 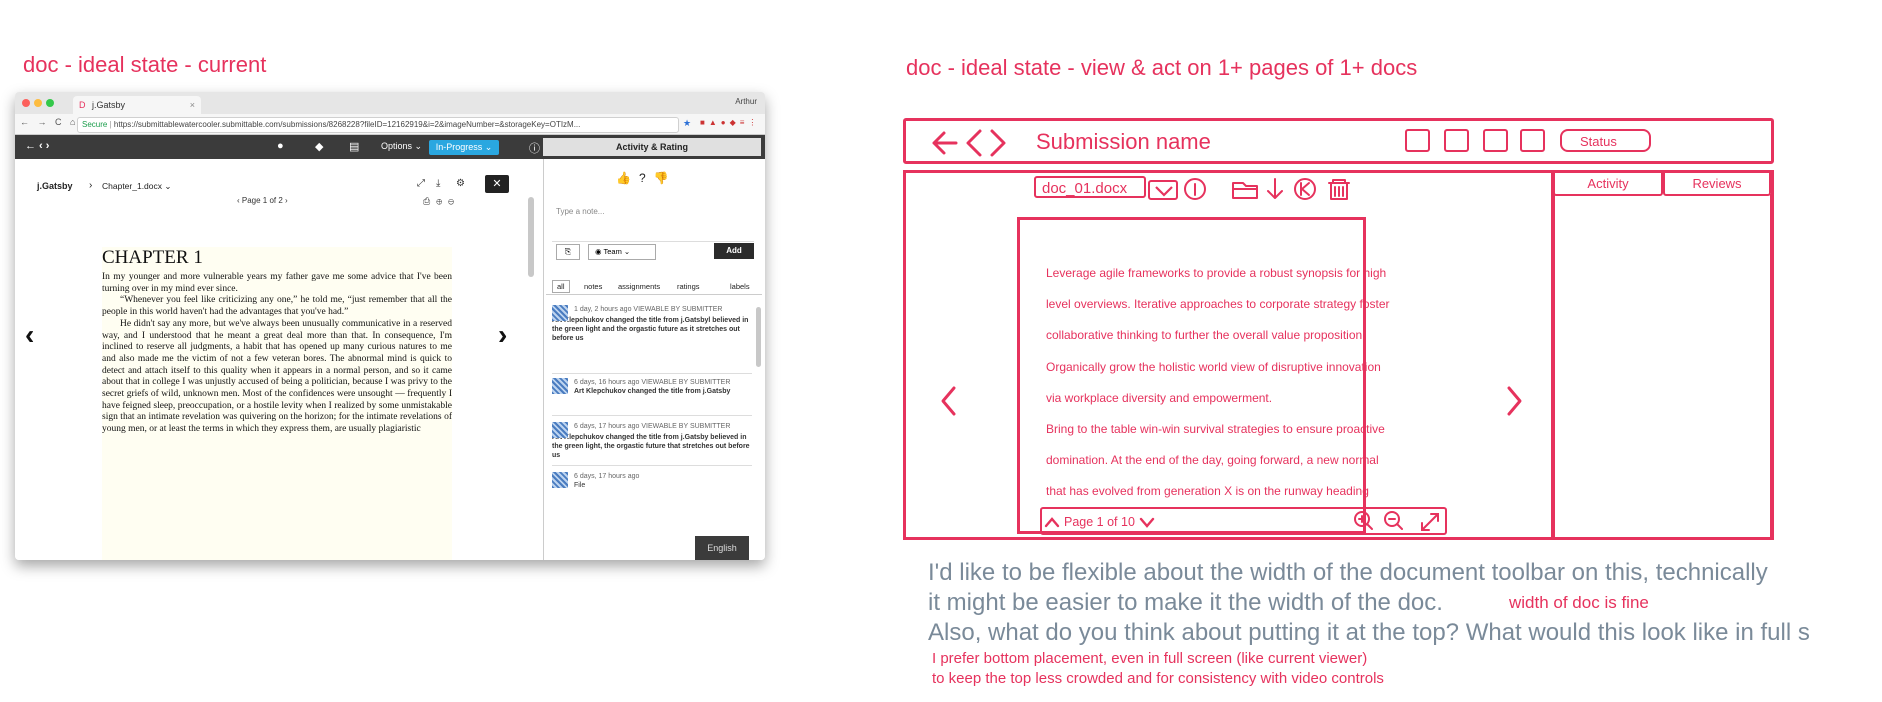 I want to click on activity-rating-header: Activity & Rating, so click(x=652, y=147).